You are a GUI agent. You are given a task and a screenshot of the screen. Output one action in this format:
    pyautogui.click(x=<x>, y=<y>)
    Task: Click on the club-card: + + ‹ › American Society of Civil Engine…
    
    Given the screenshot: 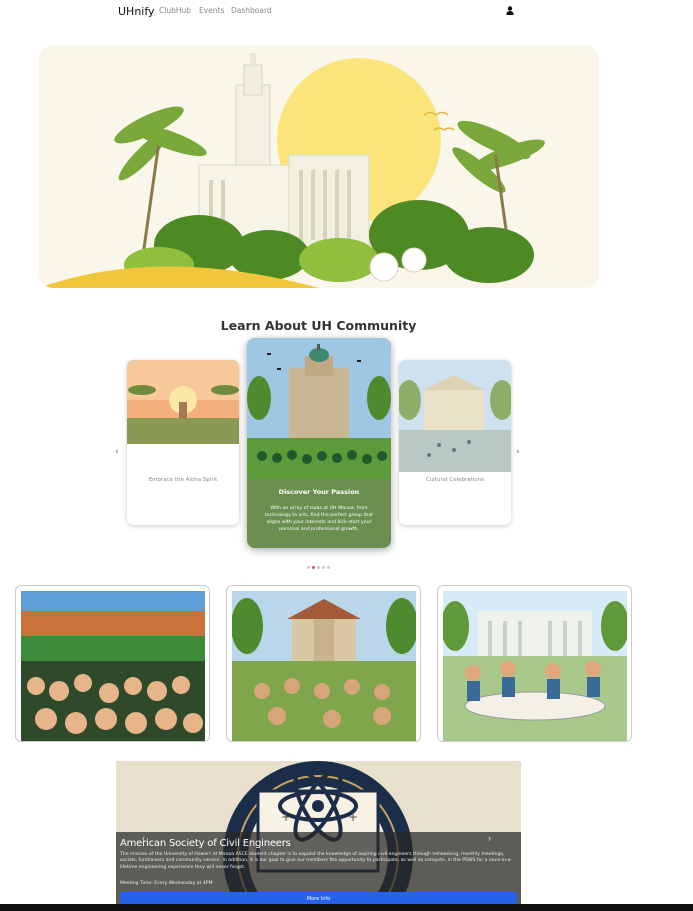 What is the action you would take?
    pyautogui.click(x=318, y=836)
    